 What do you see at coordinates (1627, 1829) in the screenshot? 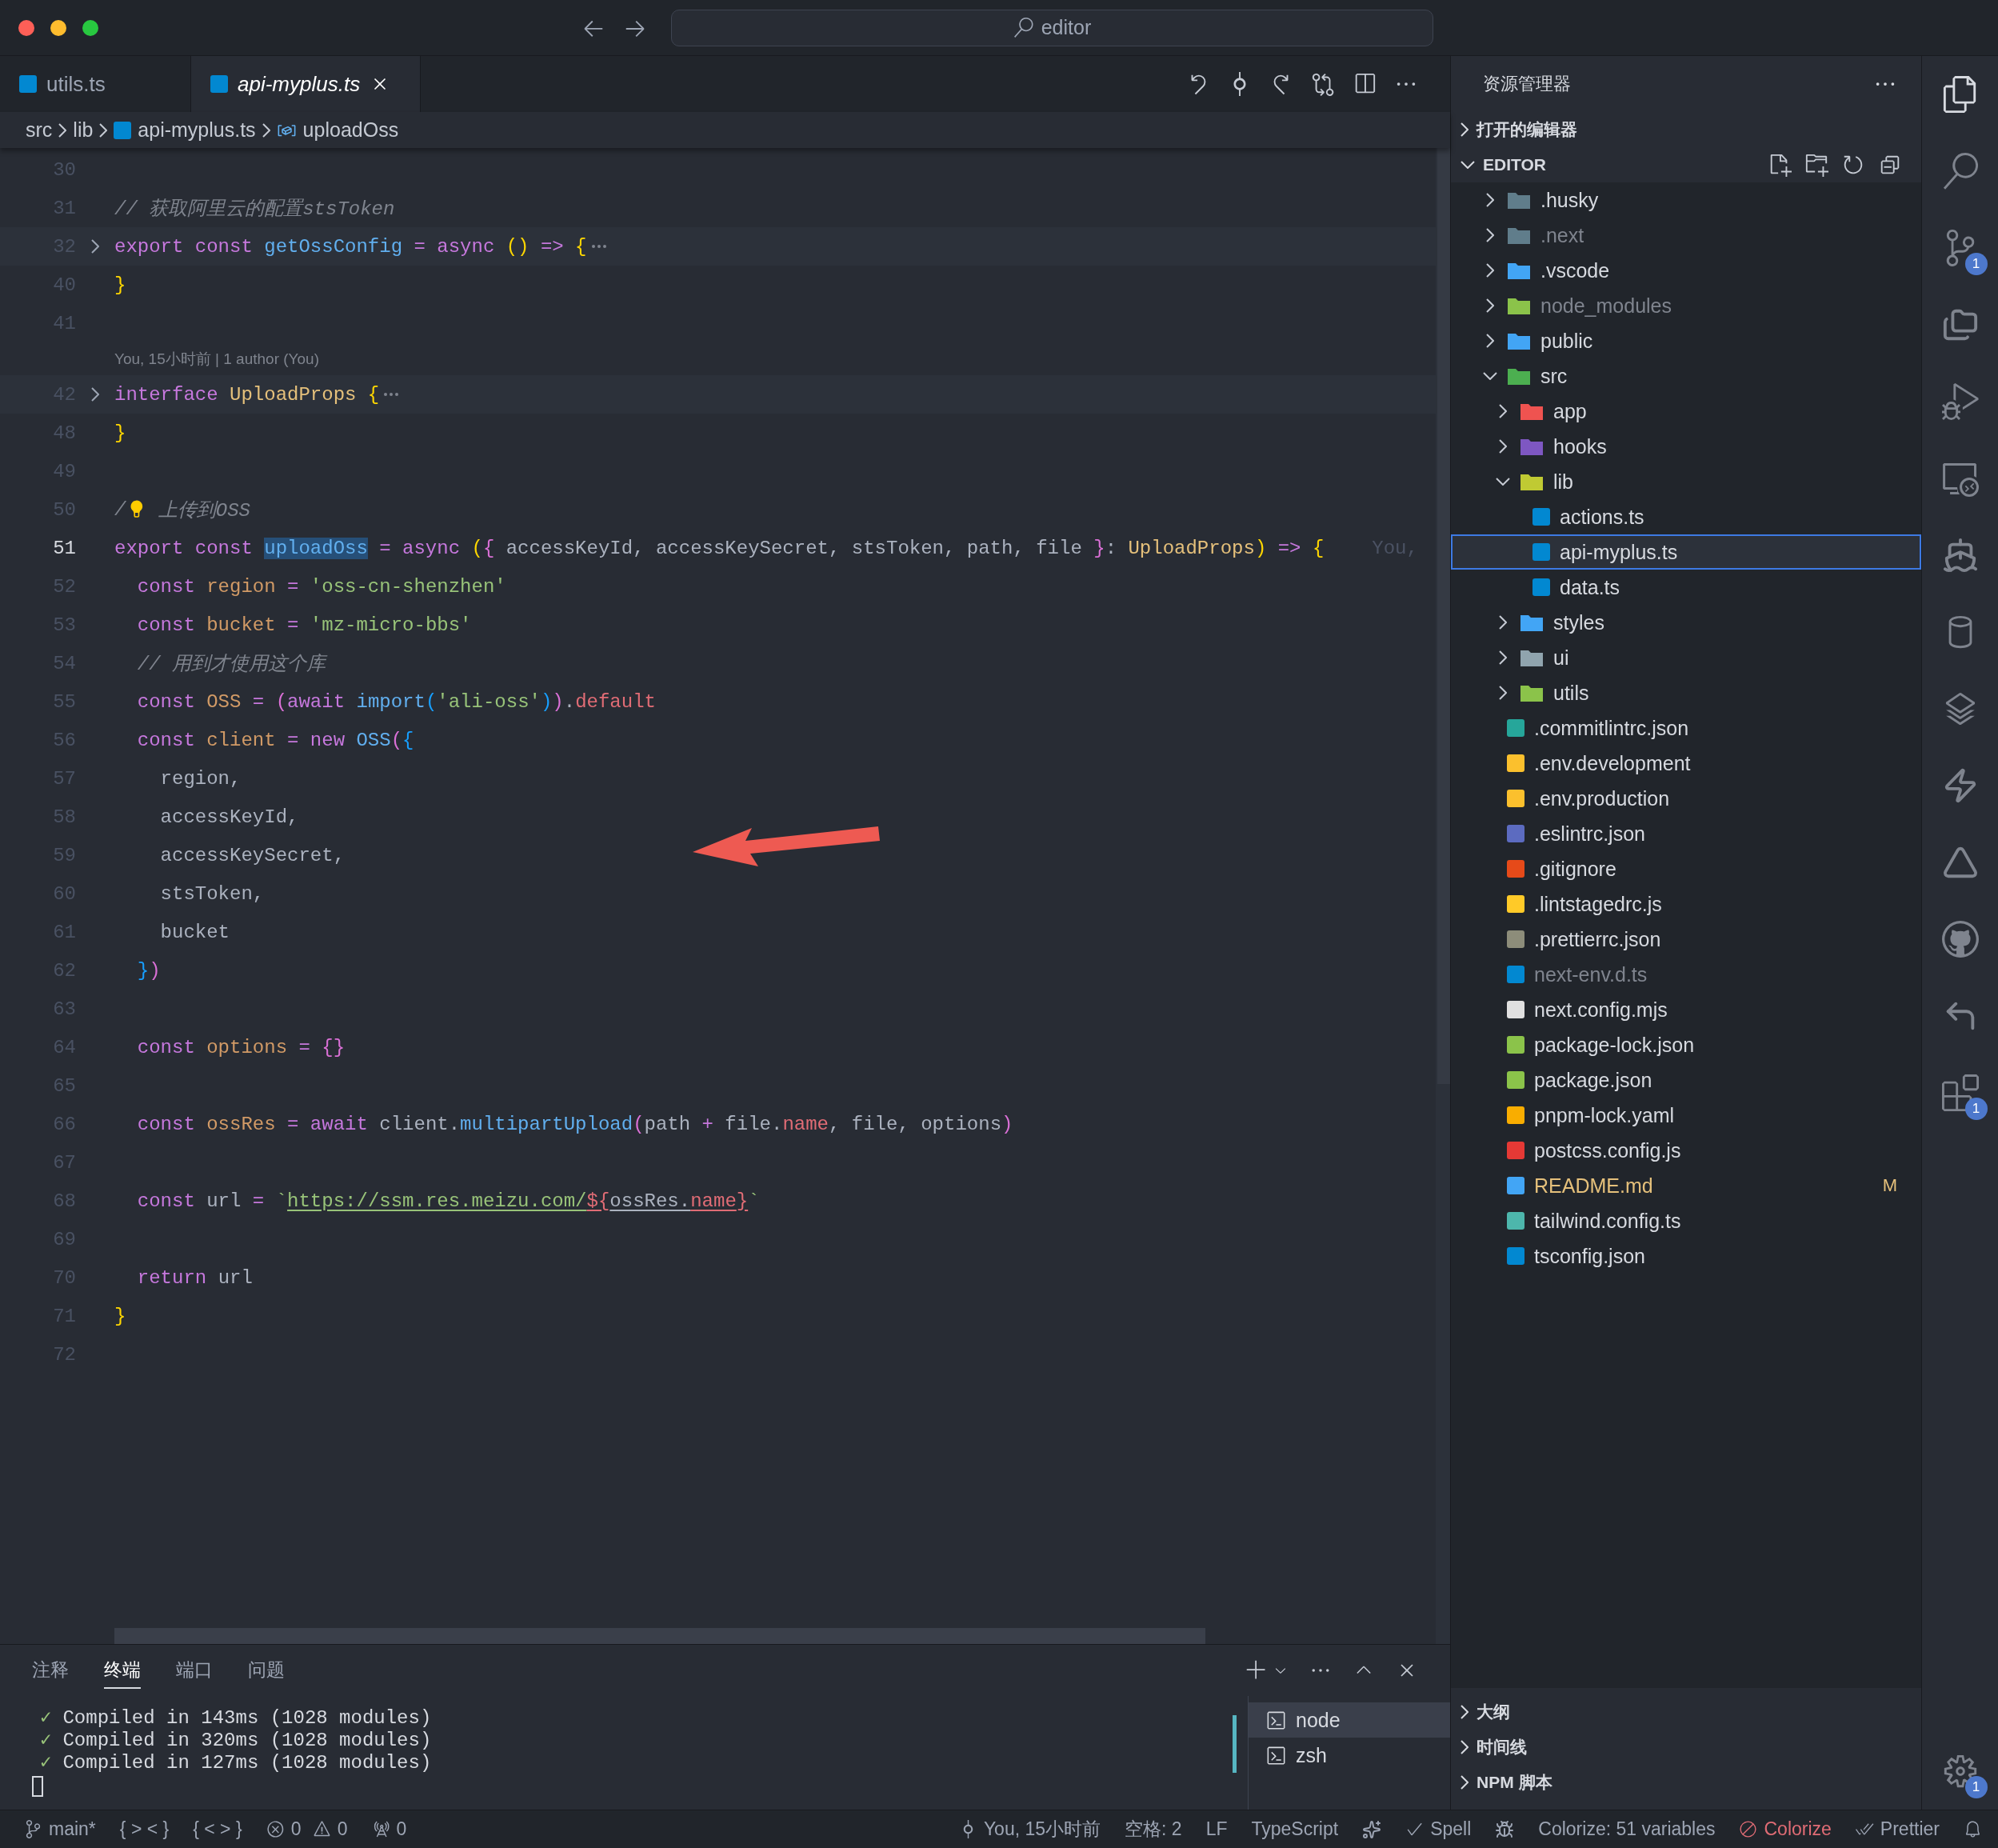
I see `status-item: Colorize: 51 variables` at bounding box center [1627, 1829].